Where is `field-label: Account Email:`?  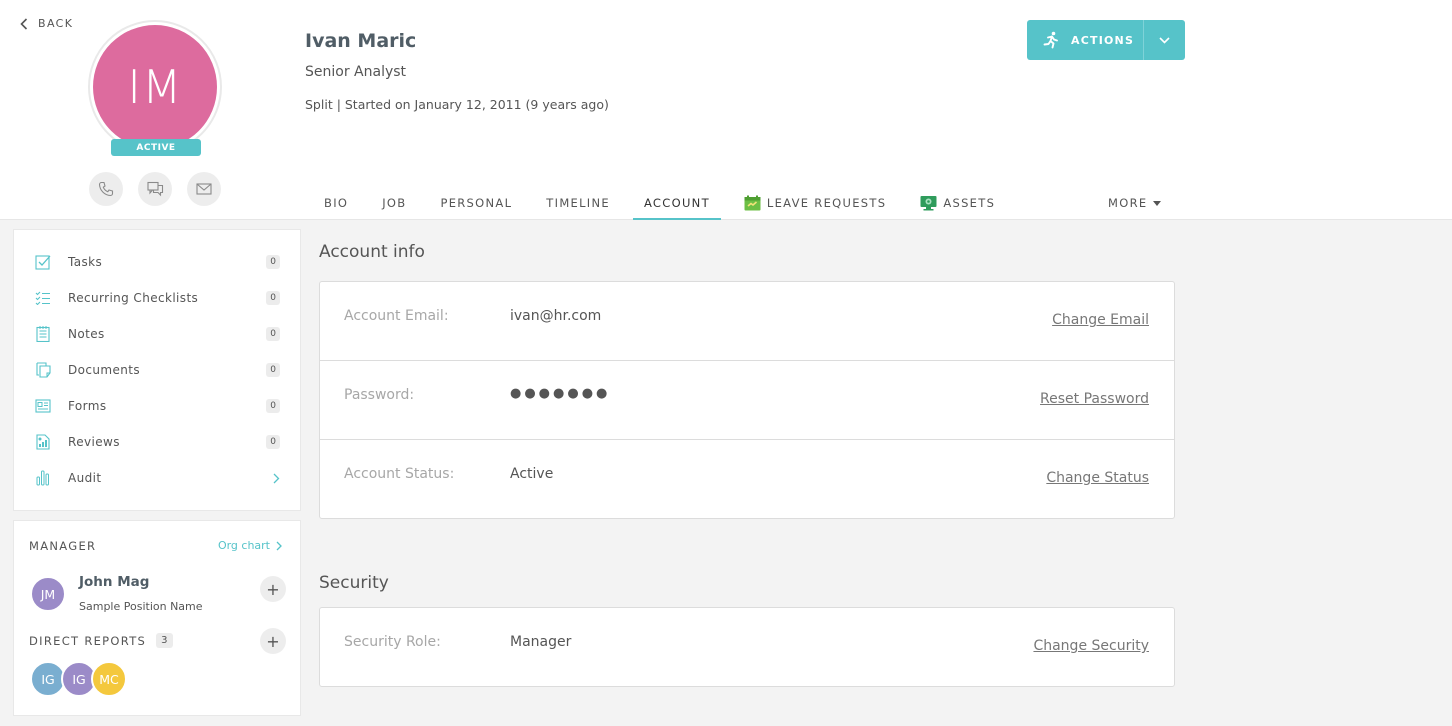
field-label: Account Email: is located at coordinates (396, 316).